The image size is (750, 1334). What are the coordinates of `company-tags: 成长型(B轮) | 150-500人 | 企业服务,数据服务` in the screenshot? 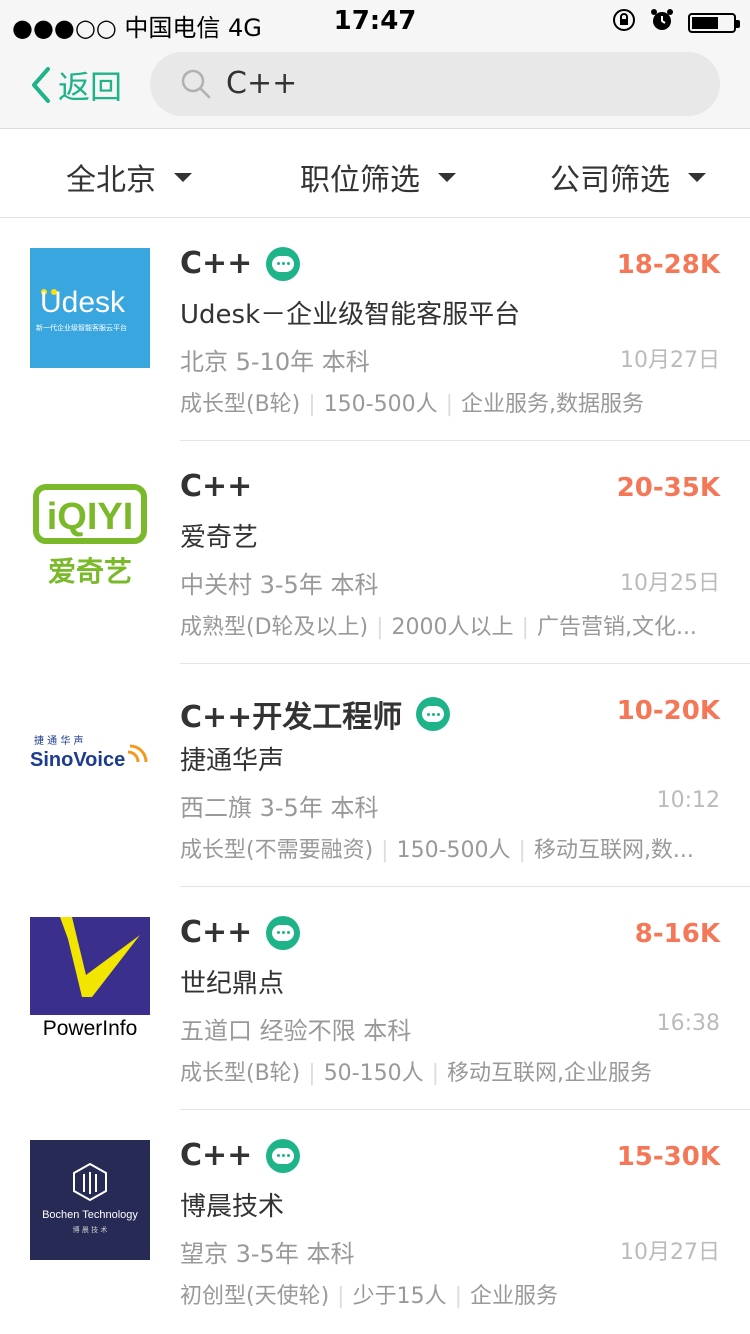 It's located at (412, 404).